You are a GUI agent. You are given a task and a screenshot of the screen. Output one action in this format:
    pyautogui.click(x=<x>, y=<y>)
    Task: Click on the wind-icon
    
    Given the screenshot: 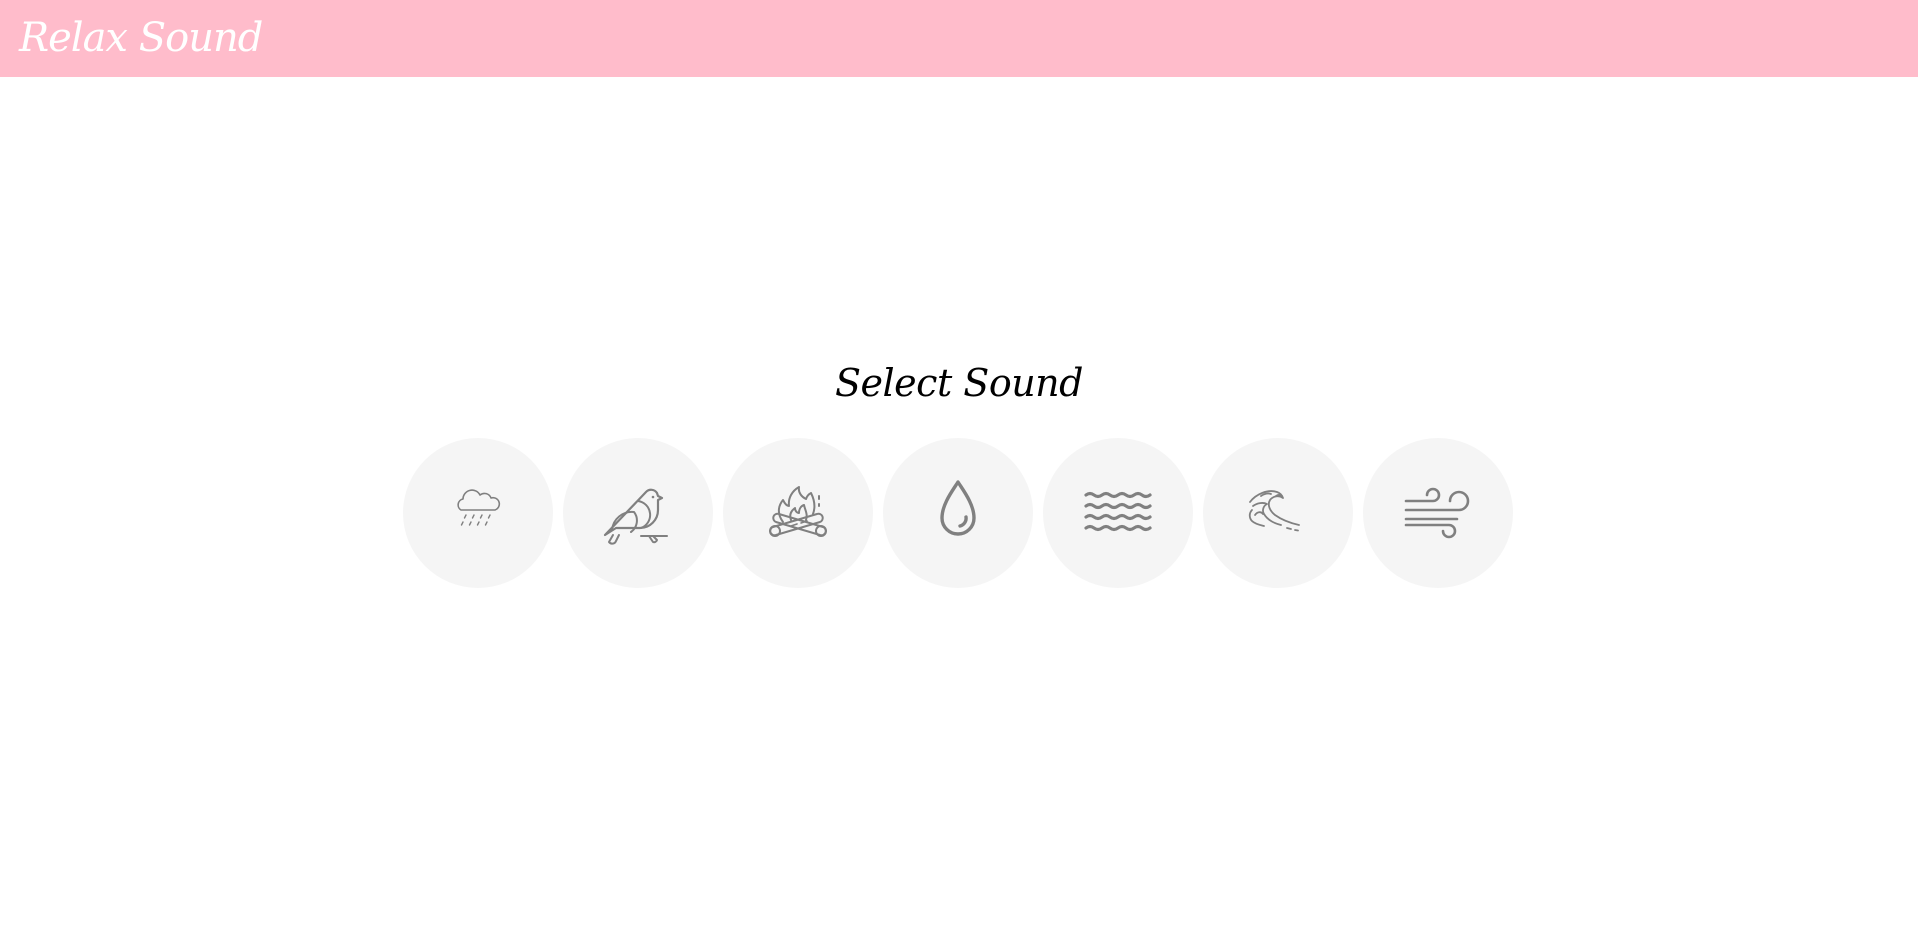 What is the action you would take?
    pyautogui.click(x=1437, y=513)
    